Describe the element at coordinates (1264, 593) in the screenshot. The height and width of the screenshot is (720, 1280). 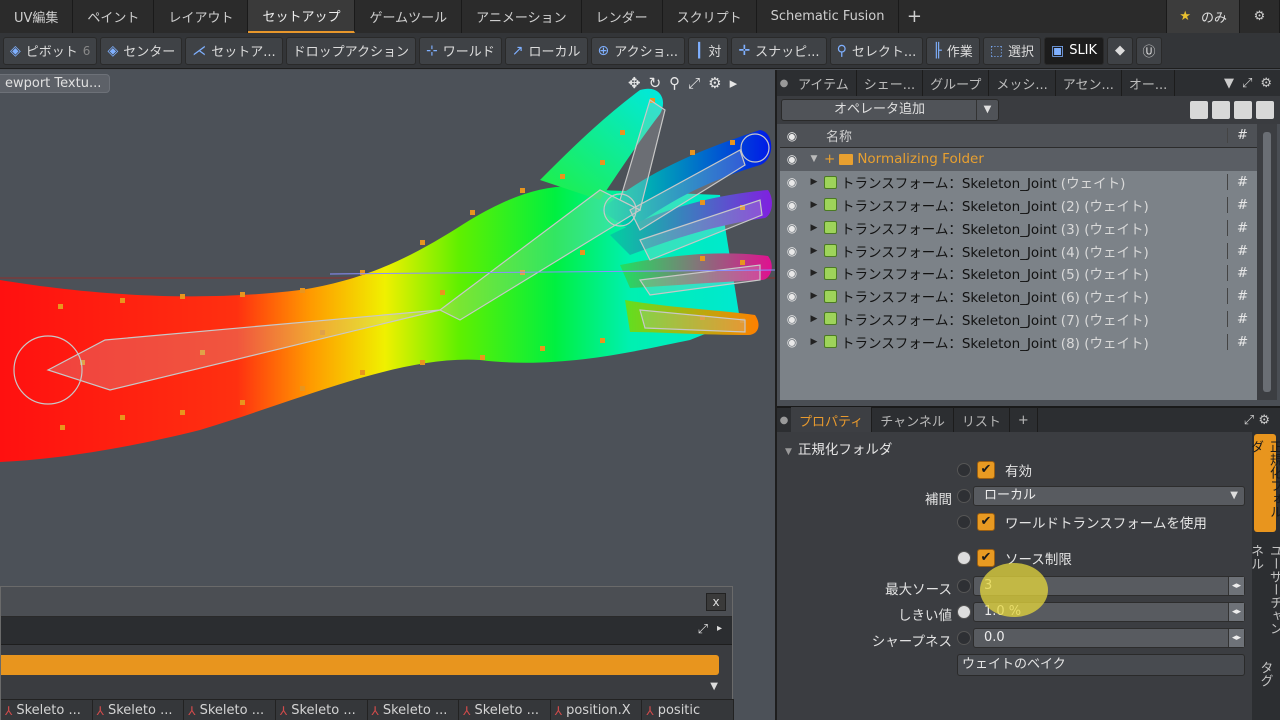
I see `side-tab: ユーザーチャンネル` at that location.